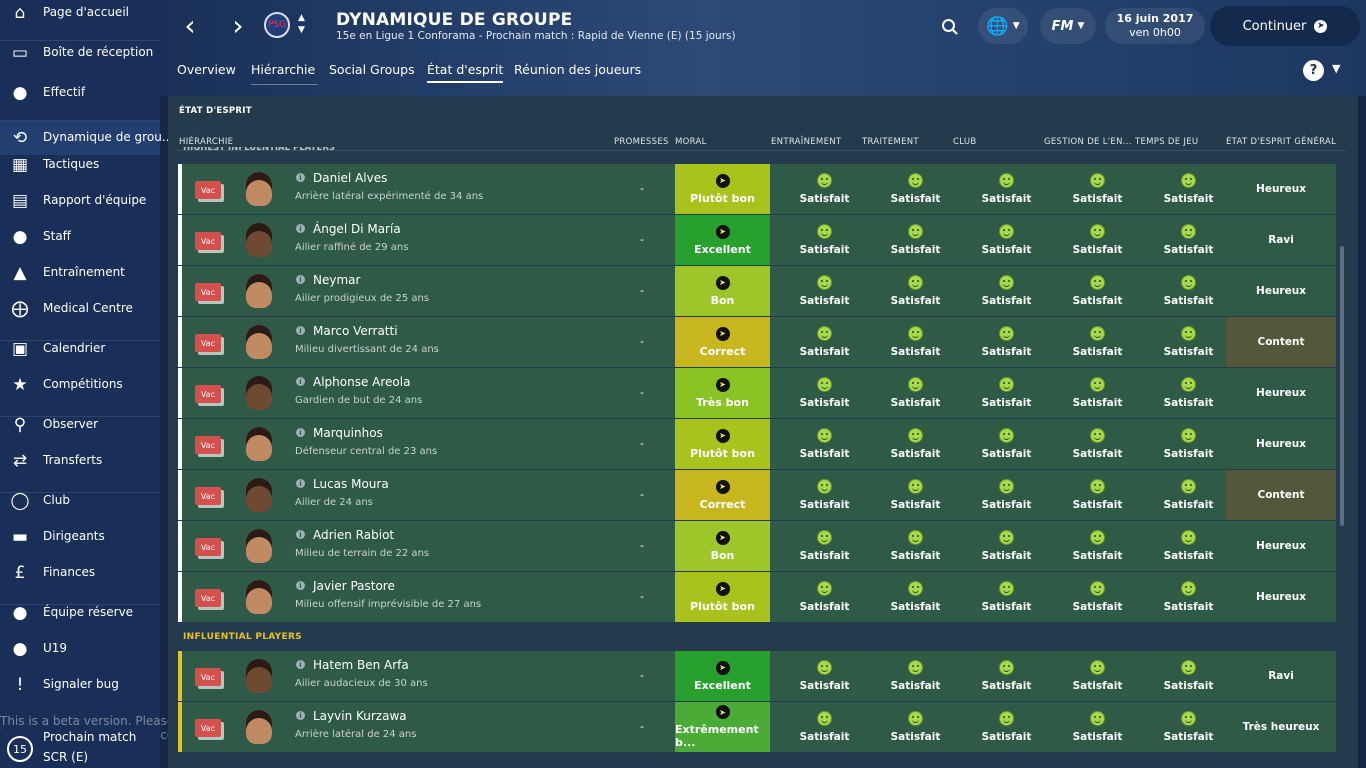  Describe the element at coordinates (80, 425) in the screenshot. I see `sidebar-item-11: ⚲ Observer` at that location.